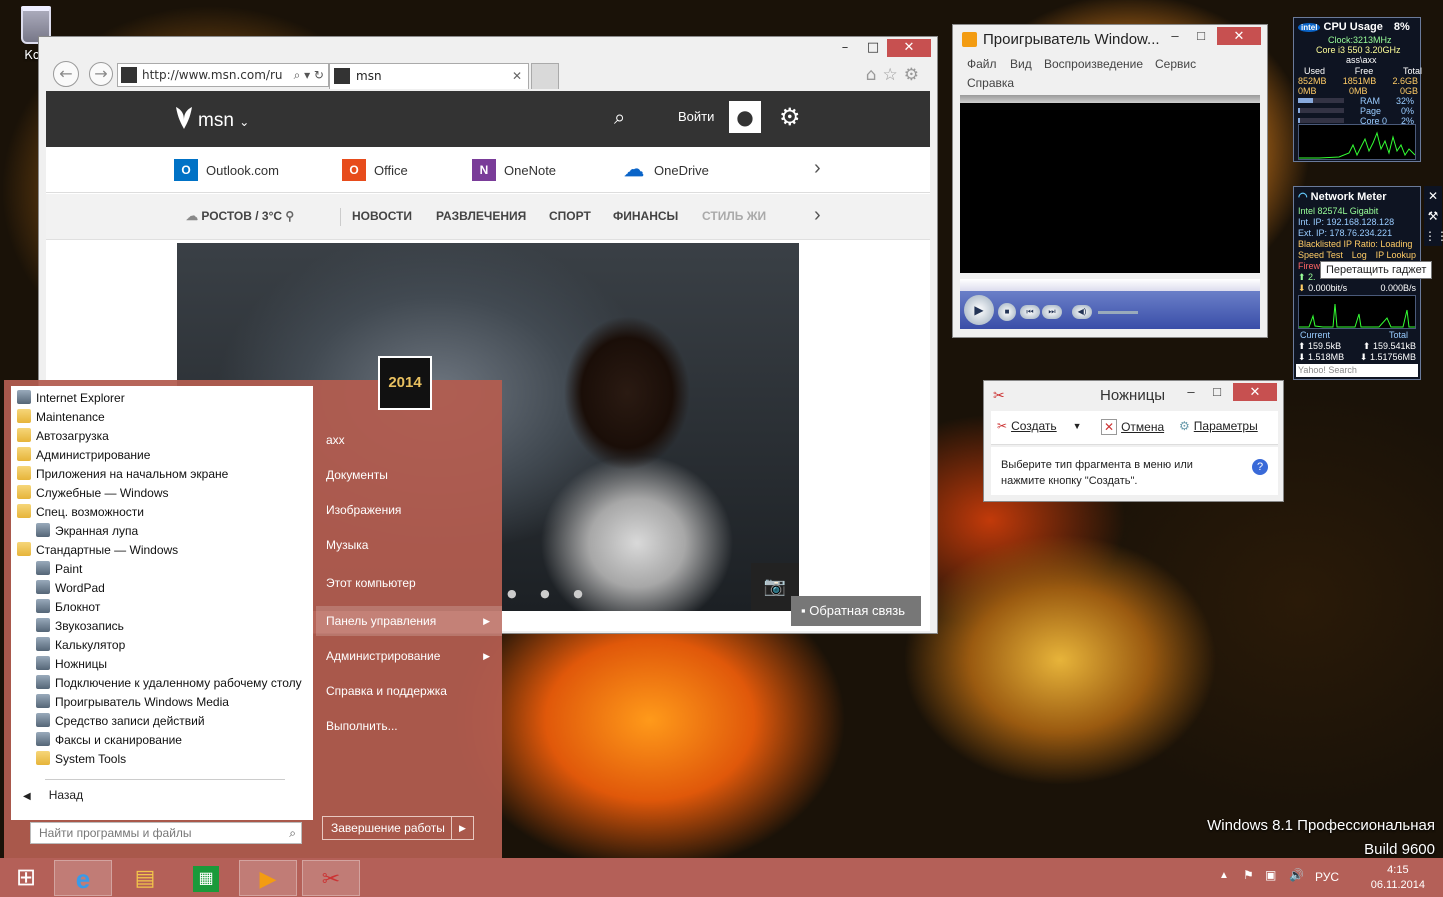 Image resolution: width=1443 pixels, height=897 pixels. I want to click on log-link: Log, so click(1359, 255).